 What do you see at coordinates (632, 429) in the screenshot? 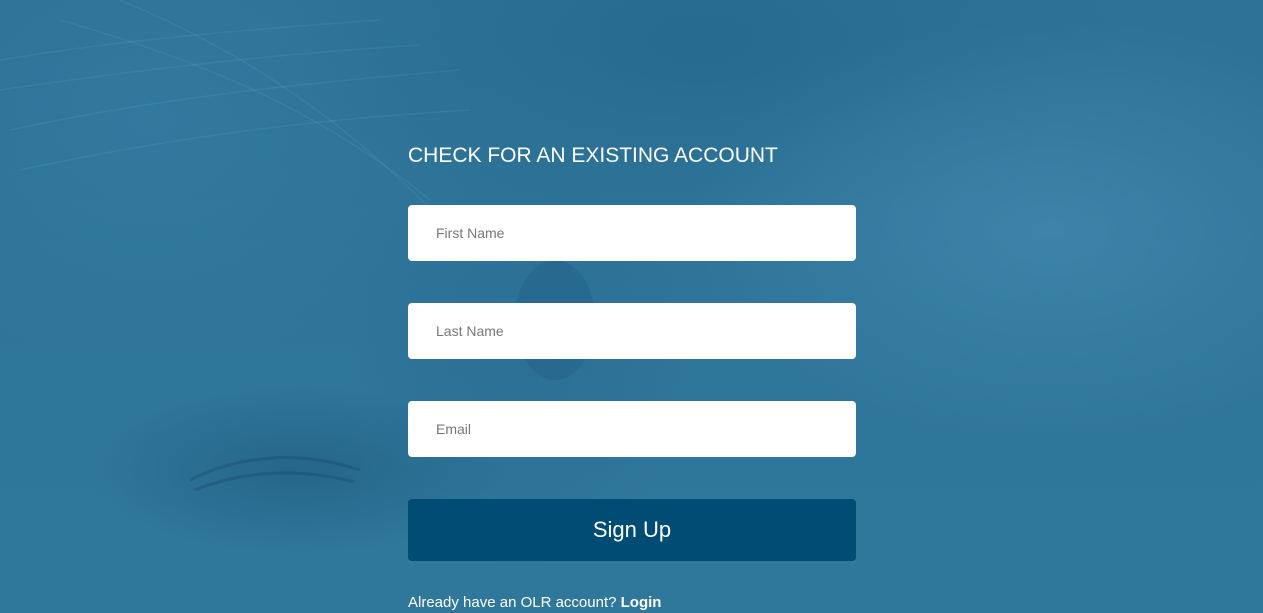
I see `email-input` at bounding box center [632, 429].